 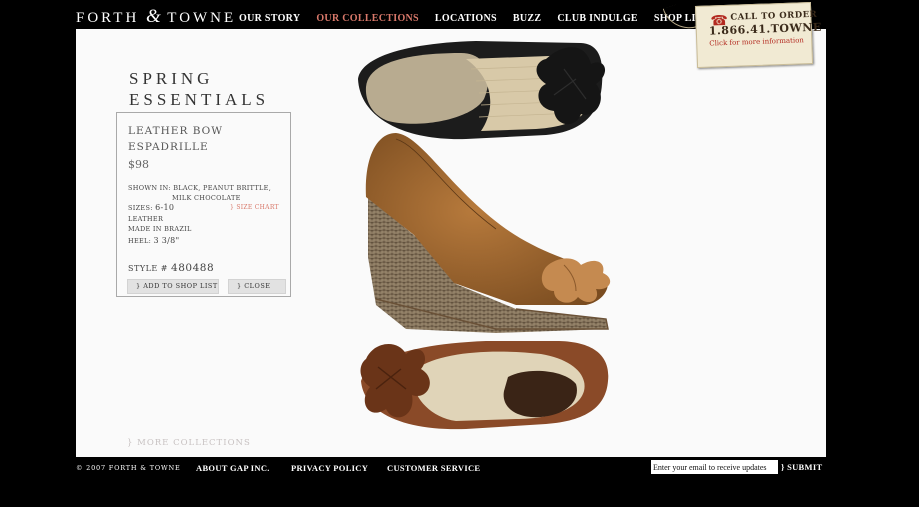 I want to click on brand-logo: FORTH & TOWNE, so click(x=156, y=17).